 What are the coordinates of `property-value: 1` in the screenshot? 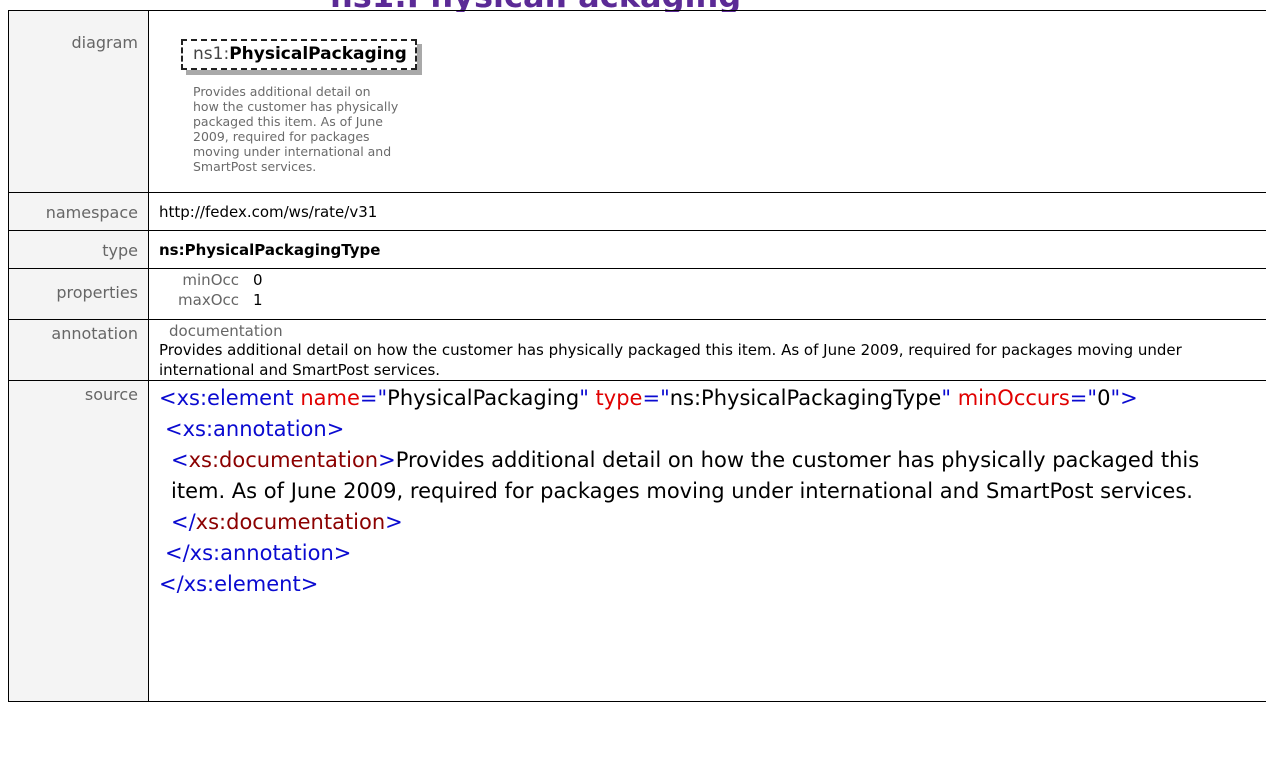 It's located at (258, 300).